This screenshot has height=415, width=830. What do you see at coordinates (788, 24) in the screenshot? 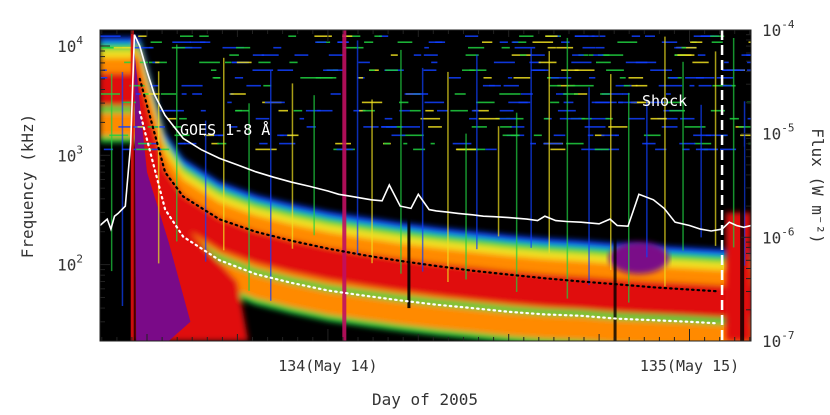
I see `y-tick-label-right-exponent: -4` at bounding box center [788, 24].